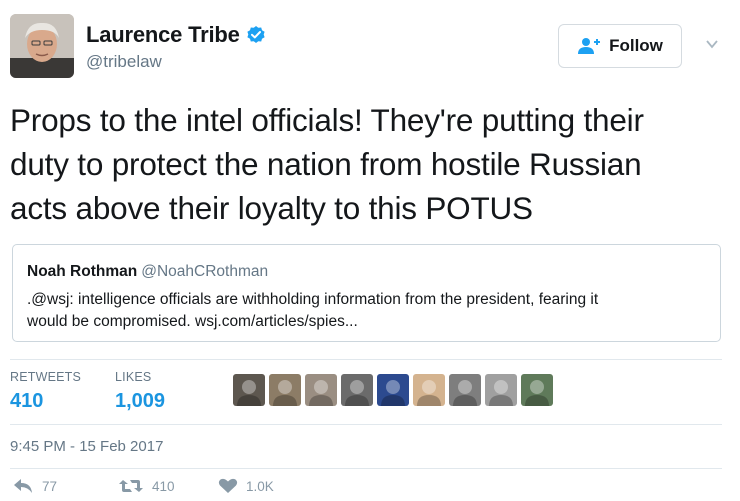  Describe the element at coordinates (124, 62) in the screenshot. I see `user-handle: @tribelaw` at that location.